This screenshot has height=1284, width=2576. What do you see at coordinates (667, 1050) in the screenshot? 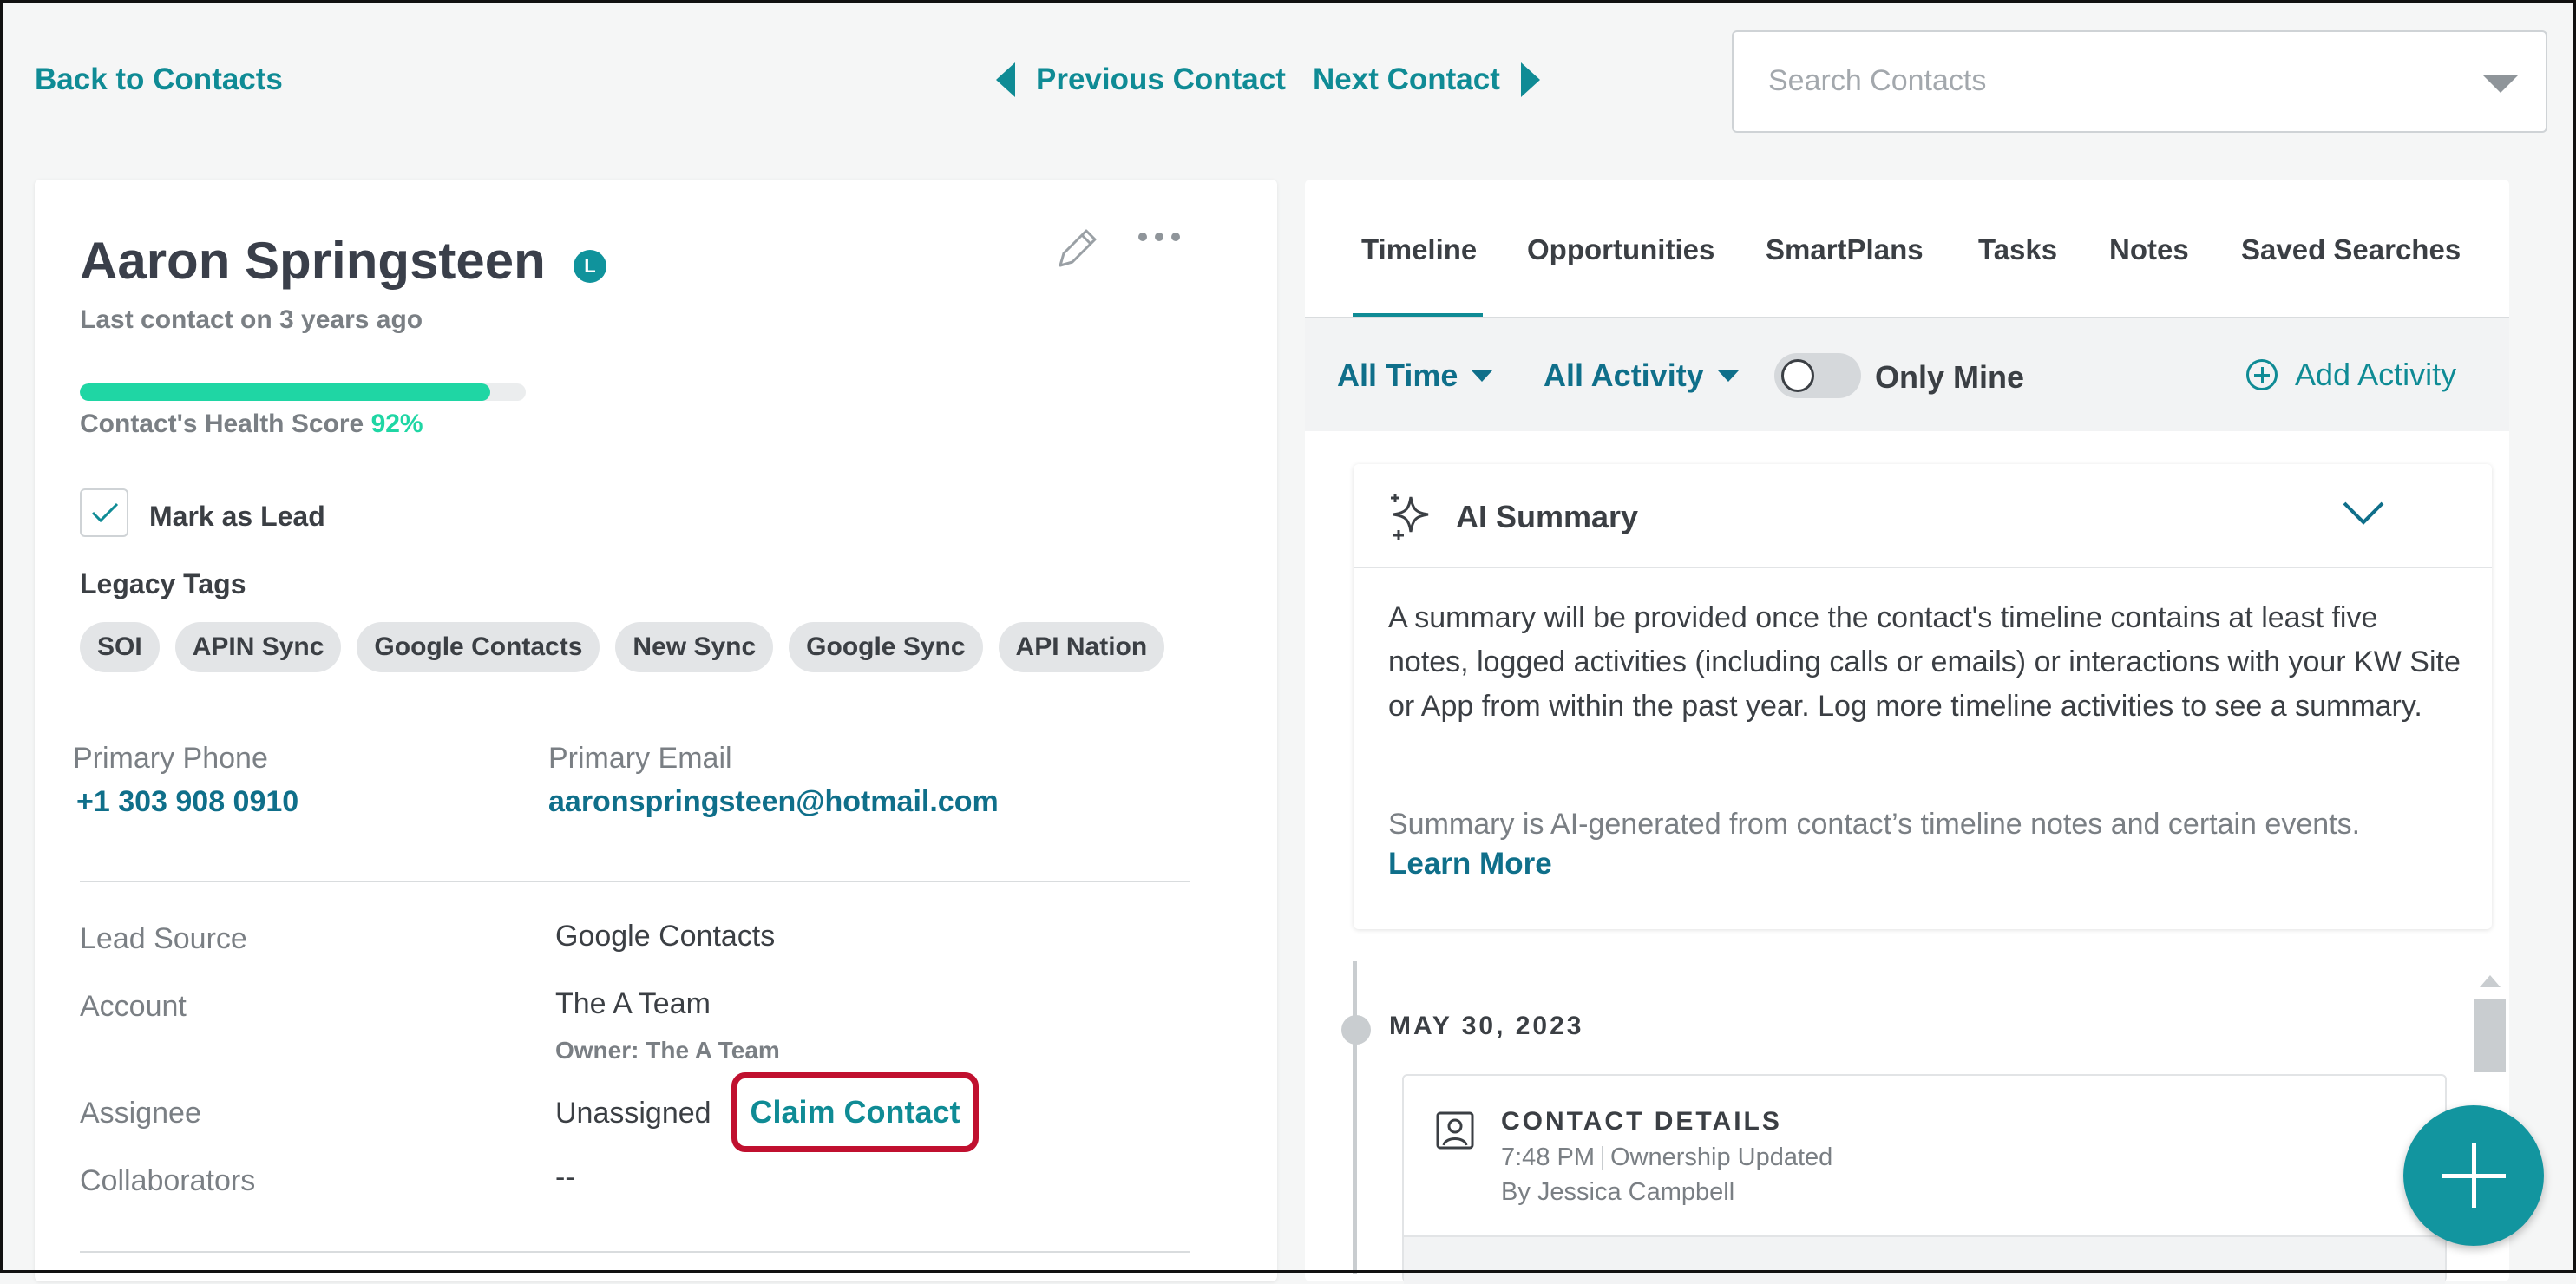
I see `account-owner: Owner: The A Team` at bounding box center [667, 1050].